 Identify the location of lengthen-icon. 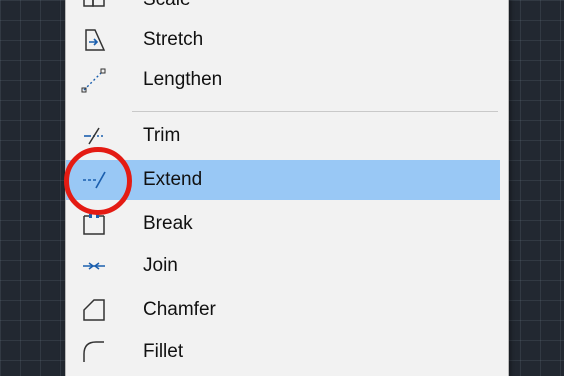
(94, 80).